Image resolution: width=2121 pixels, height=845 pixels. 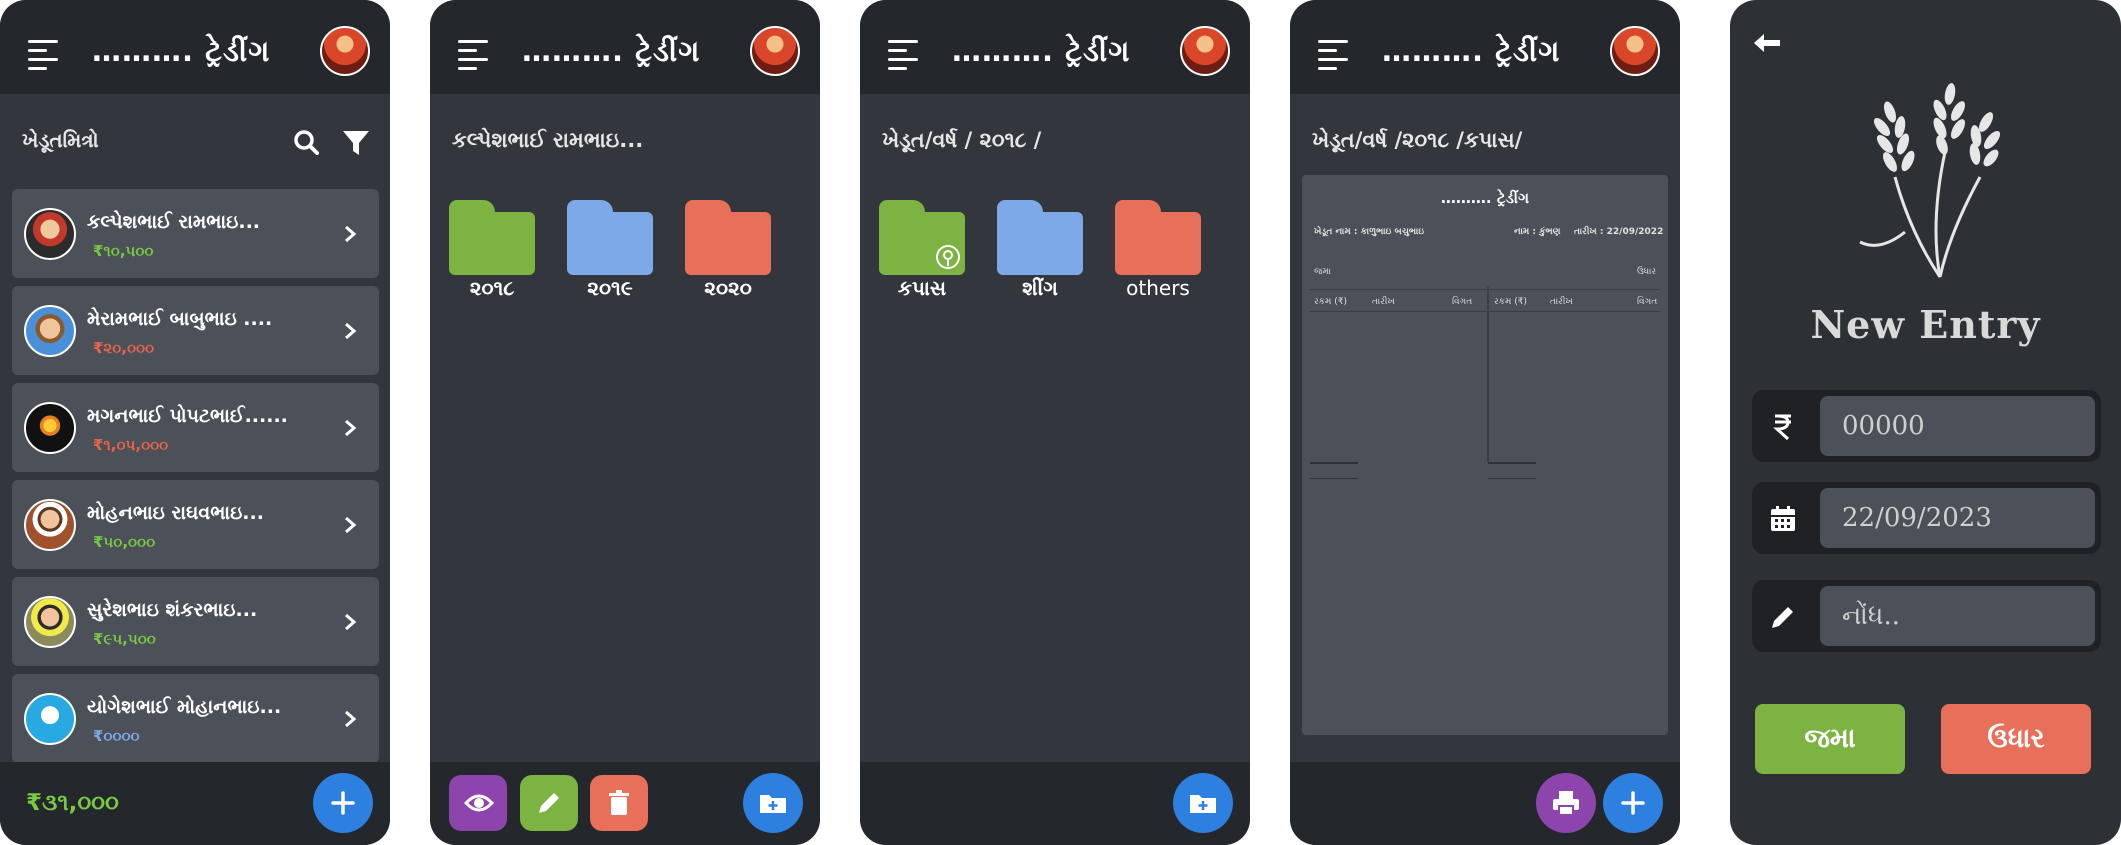 I want to click on farmer-amount: ₹૧૦,૫૦૦, so click(x=123, y=251).